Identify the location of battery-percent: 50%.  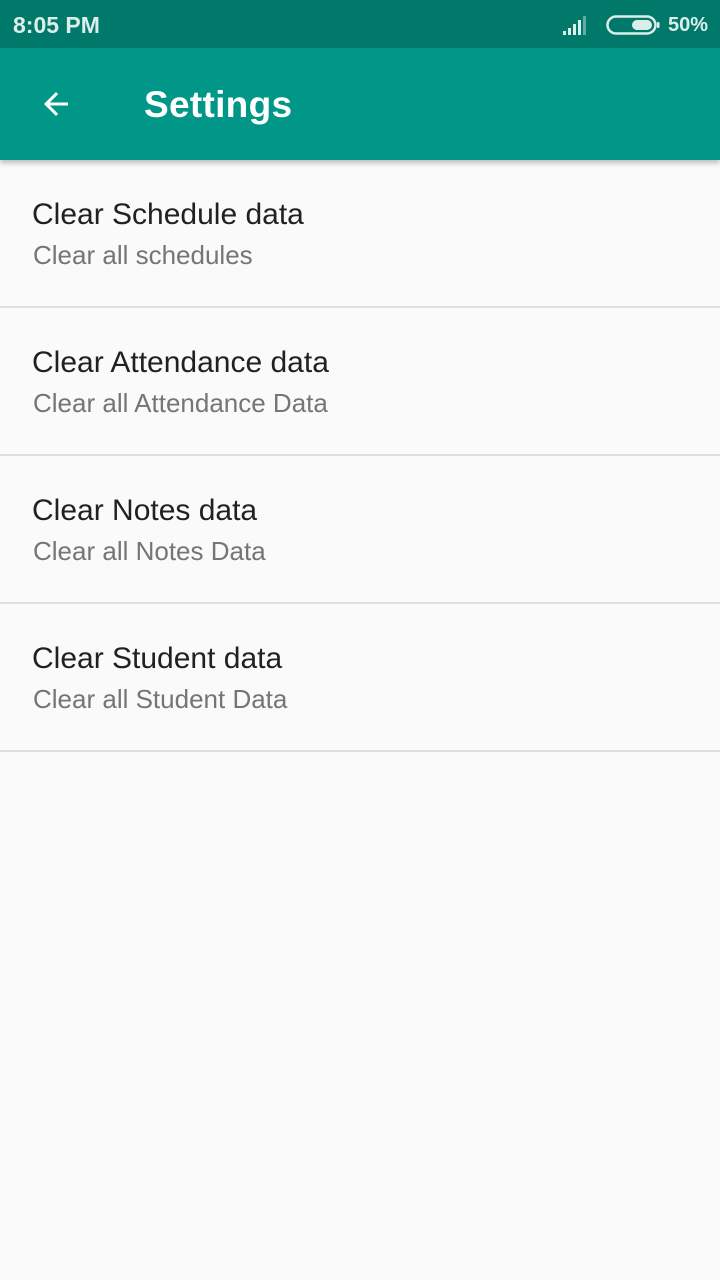
(687, 25).